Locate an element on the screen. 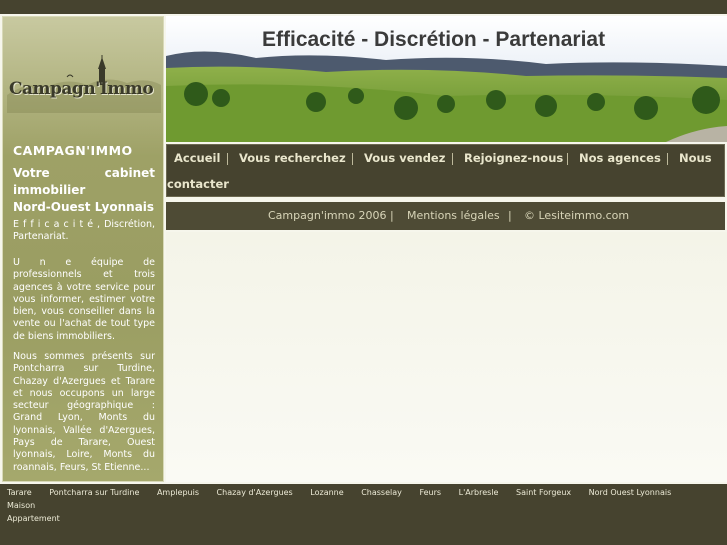 The height and width of the screenshot is (545, 727). nav-rejoignez-nous: Rejoignez-nous is located at coordinates (513, 158).